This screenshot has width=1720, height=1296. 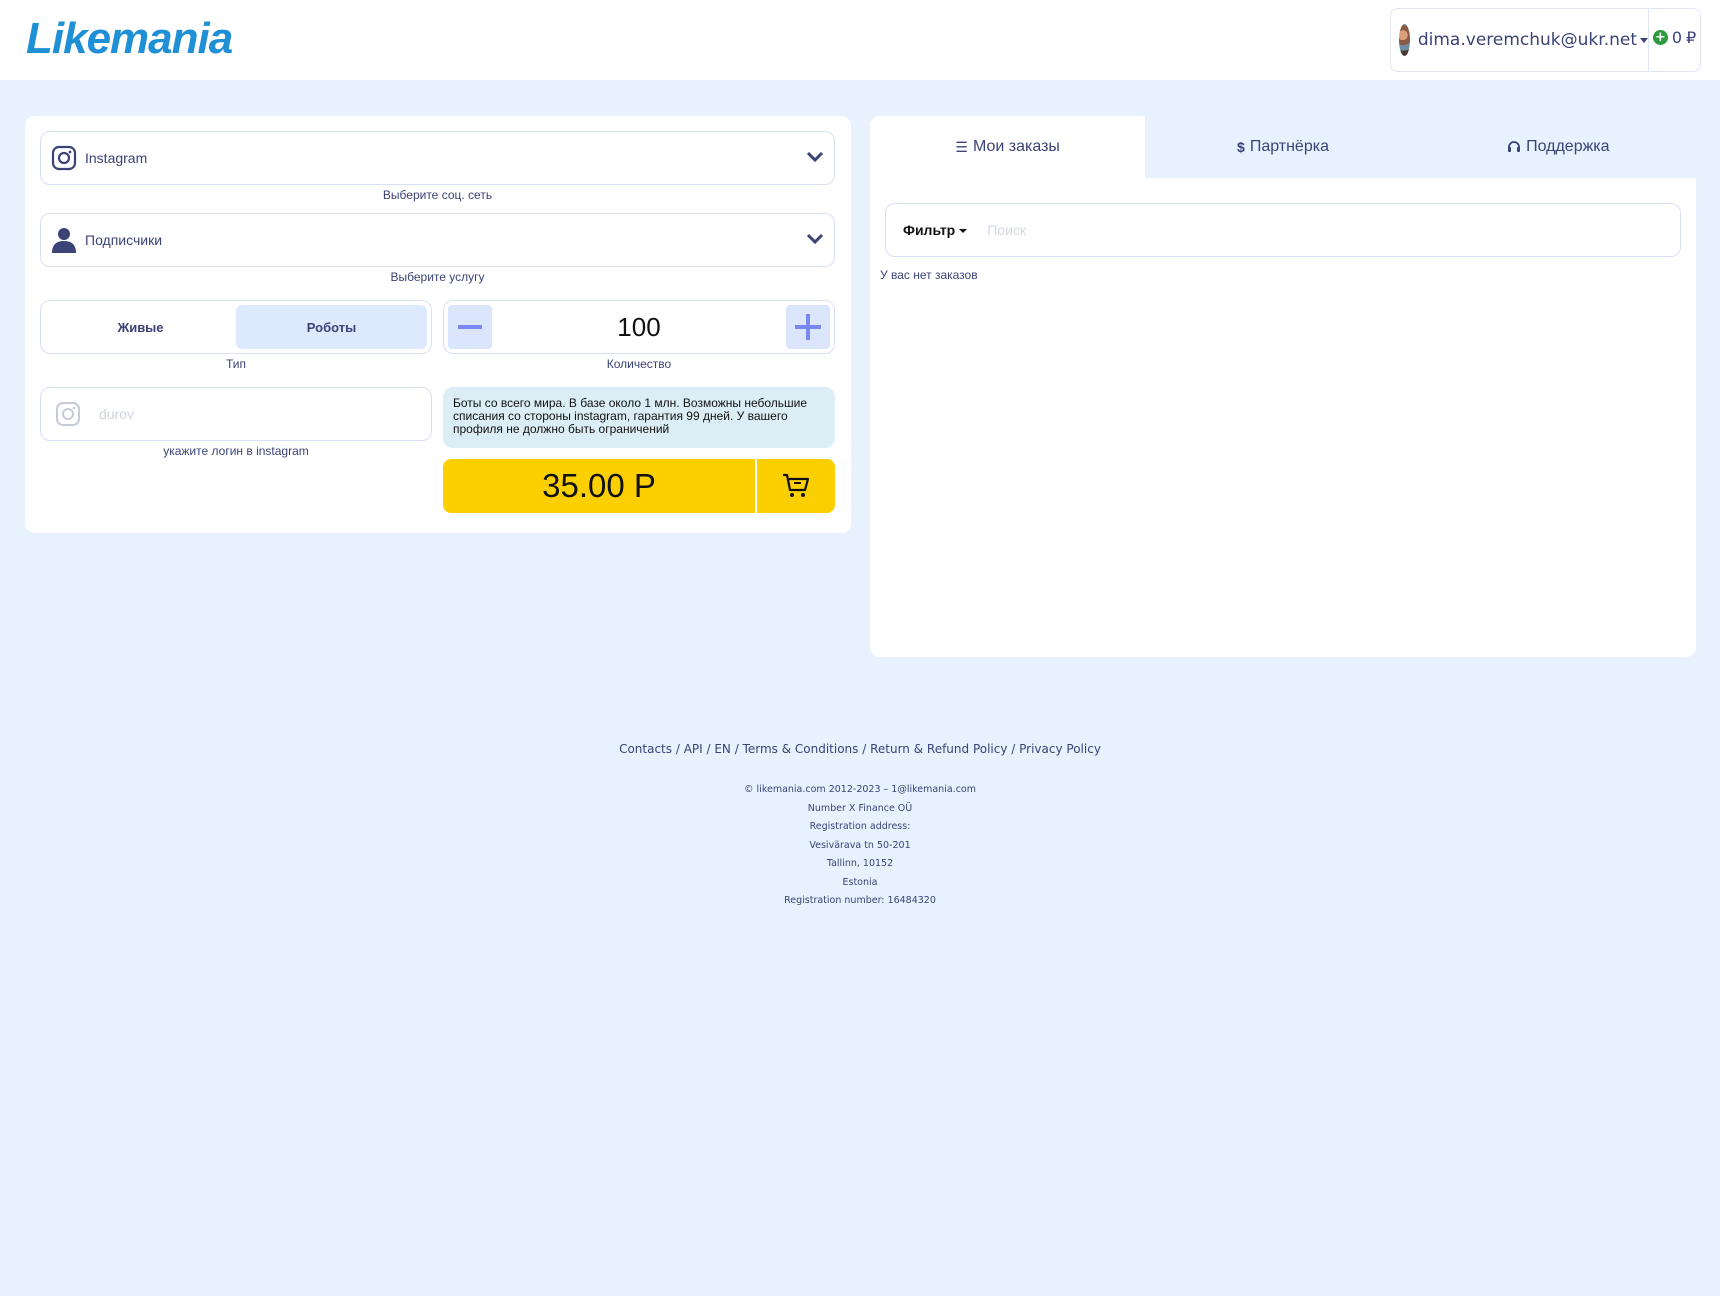 I want to click on cart-button, so click(x=796, y=486).